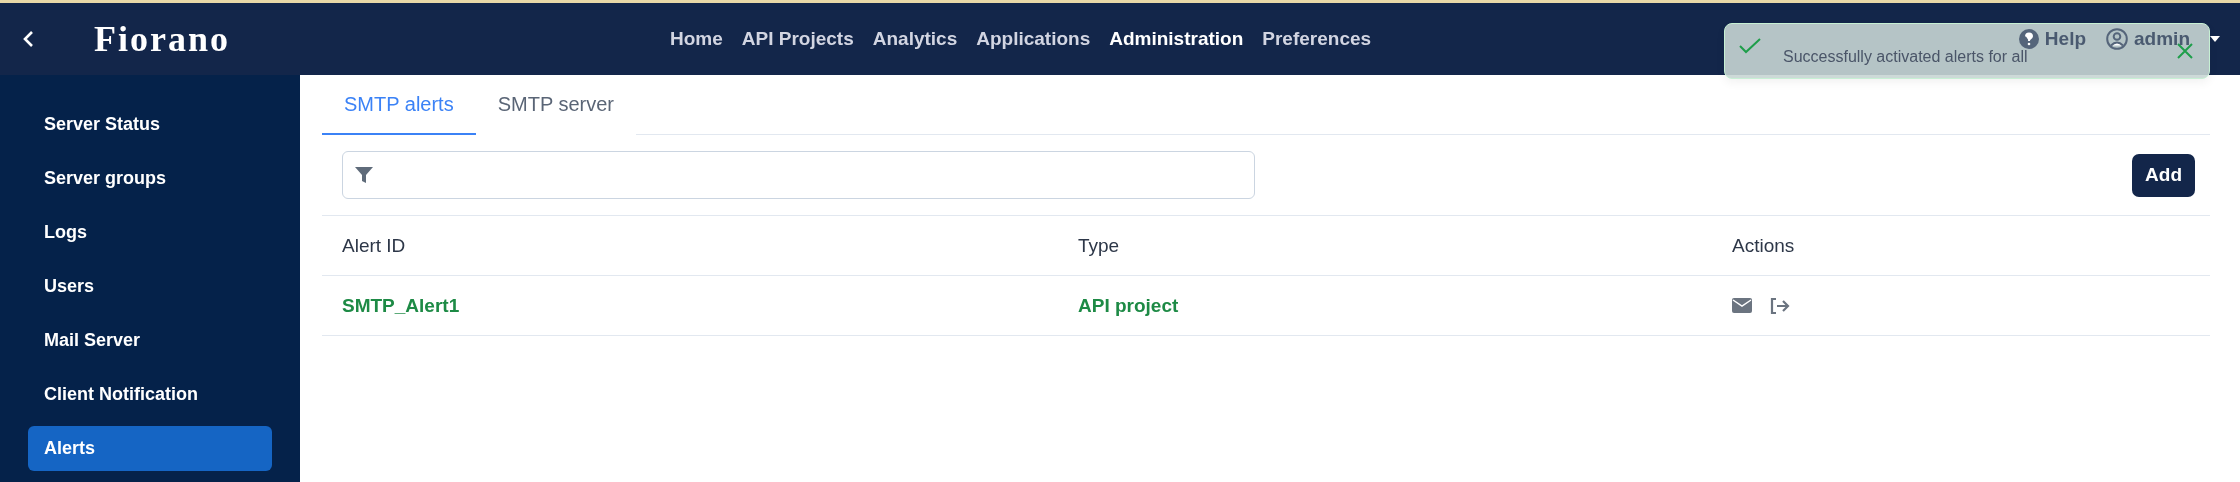 This screenshot has height=482, width=2240. Describe the element at coordinates (2215, 39) in the screenshot. I see `caret-icon` at that location.